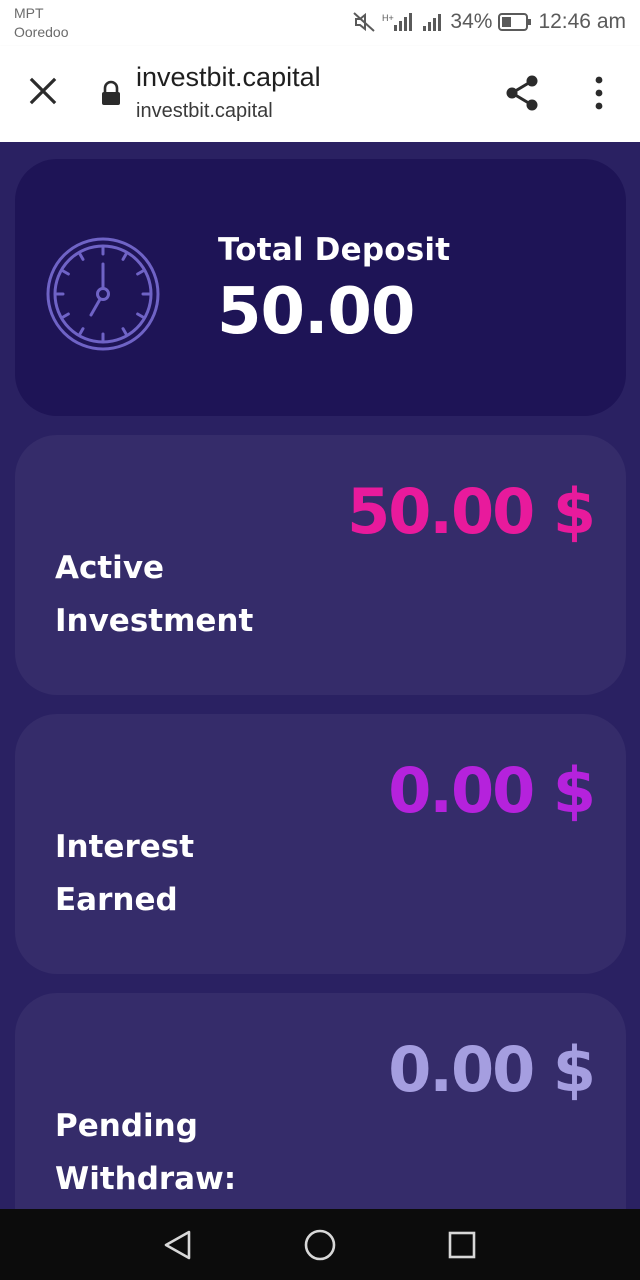 The image size is (640, 1280). I want to click on system-navigation-bar, so click(320, 1244).